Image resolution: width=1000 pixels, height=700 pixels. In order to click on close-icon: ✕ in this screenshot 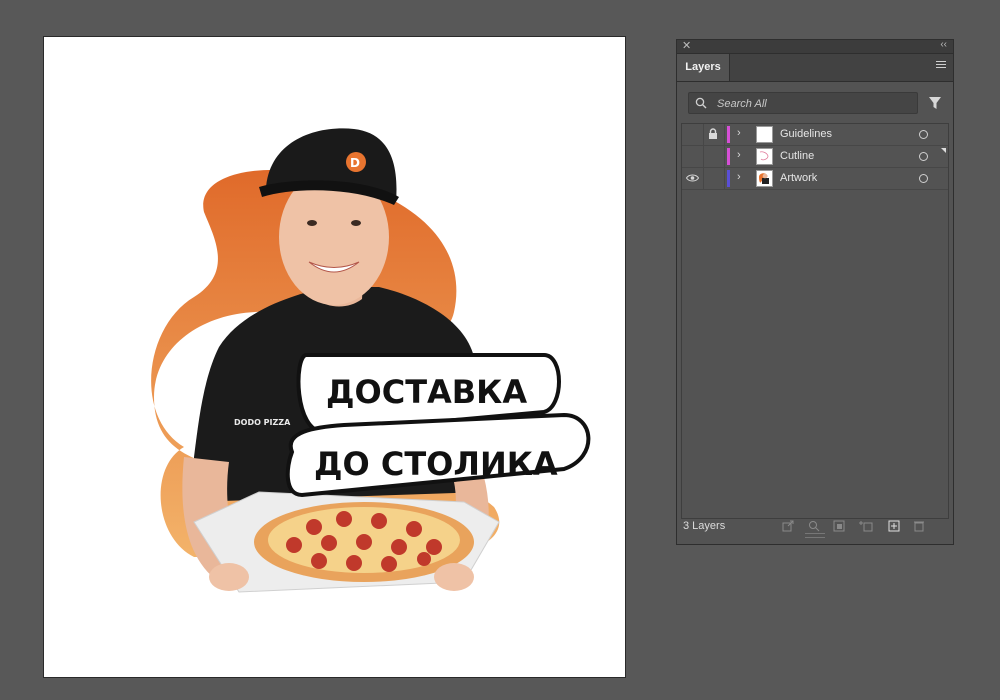, I will do `click(686, 45)`.